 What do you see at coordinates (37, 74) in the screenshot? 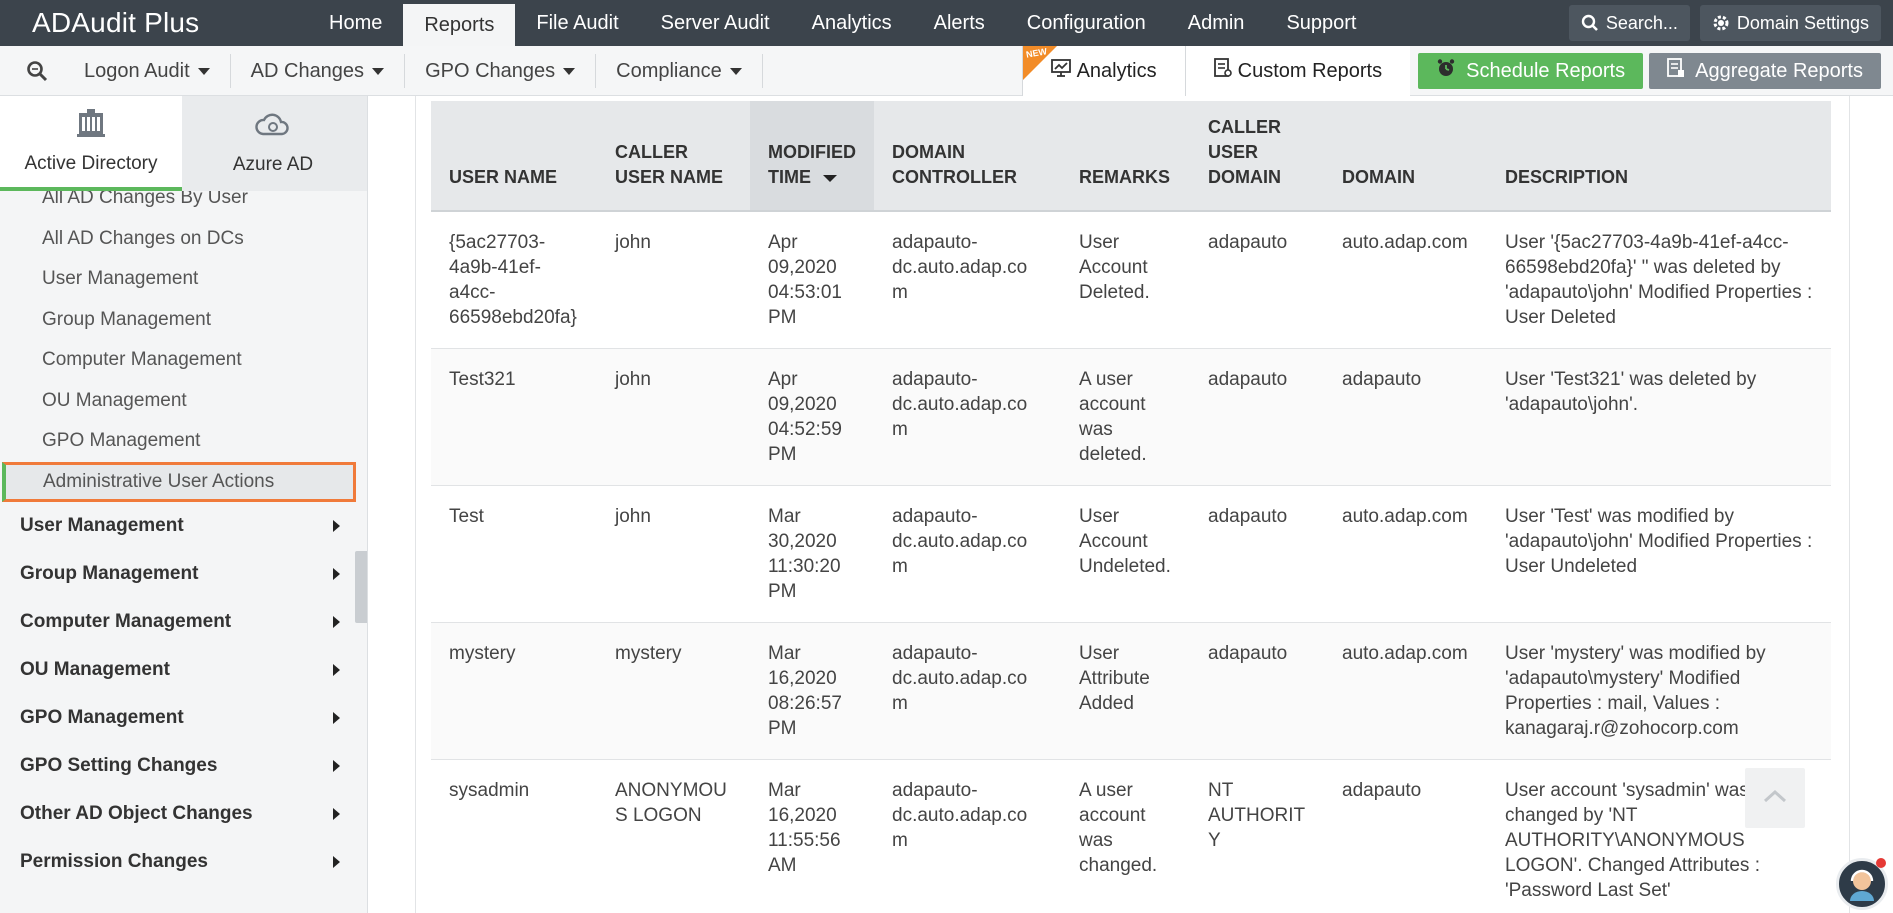
I see `report-search-icon` at bounding box center [37, 74].